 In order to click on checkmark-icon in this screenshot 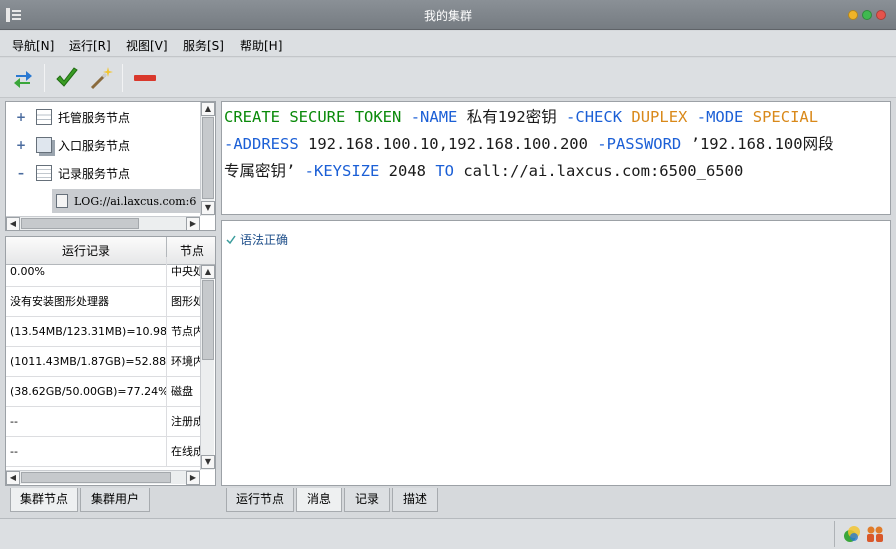, I will do `click(67, 77)`.